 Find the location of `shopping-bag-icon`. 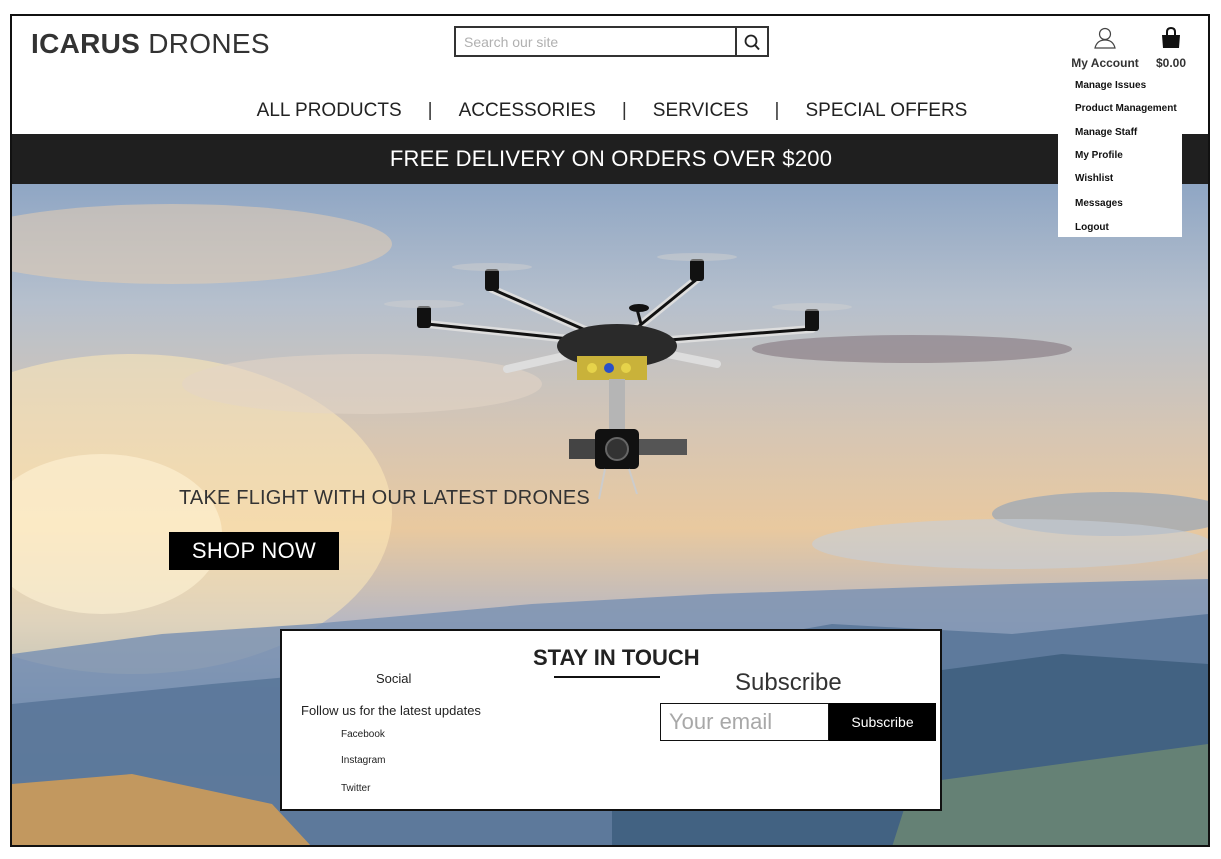

shopping-bag-icon is located at coordinates (1171, 37).